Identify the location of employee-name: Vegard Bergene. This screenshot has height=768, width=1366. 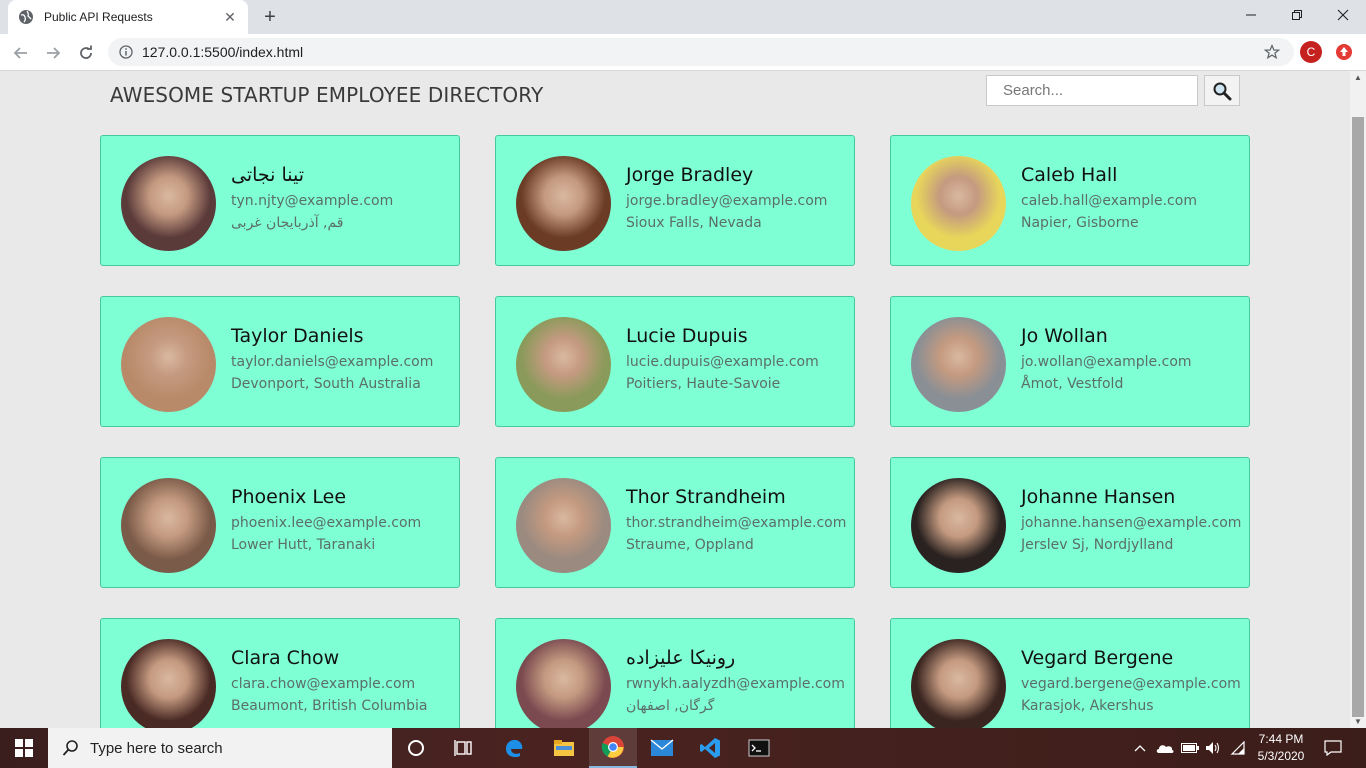
(1097, 658).